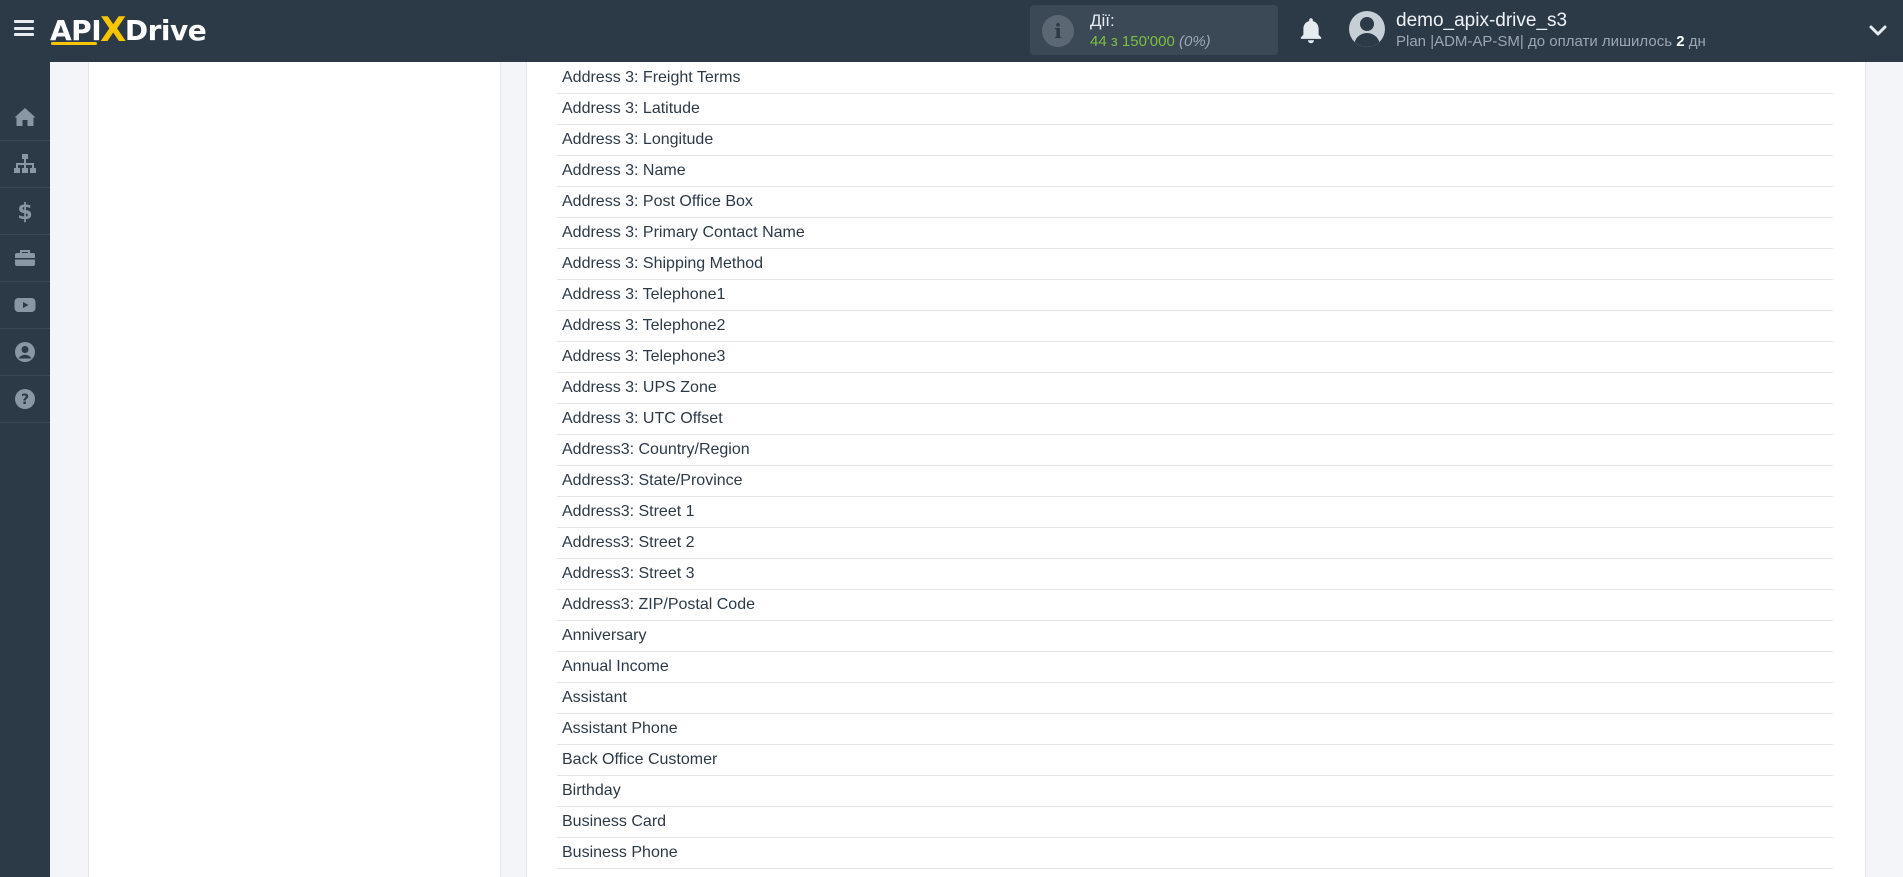 The height and width of the screenshot is (877, 1903). What do you see at coordinates (1195, 78) in the screenshot?
I see `field-option: Address 3: Freight Terms` at bounding box center [1195, 78].